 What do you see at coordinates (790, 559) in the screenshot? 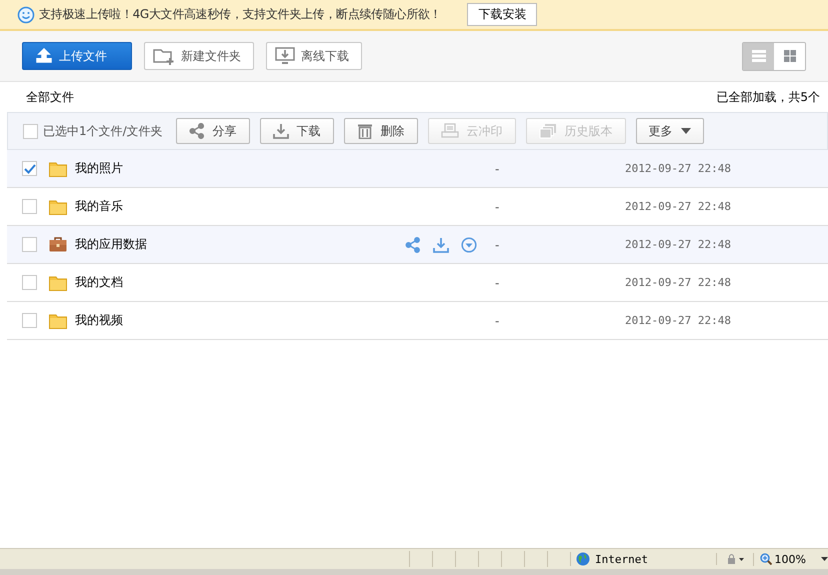
I see `zoom-level: 100%` at bounding box center [790, 559].